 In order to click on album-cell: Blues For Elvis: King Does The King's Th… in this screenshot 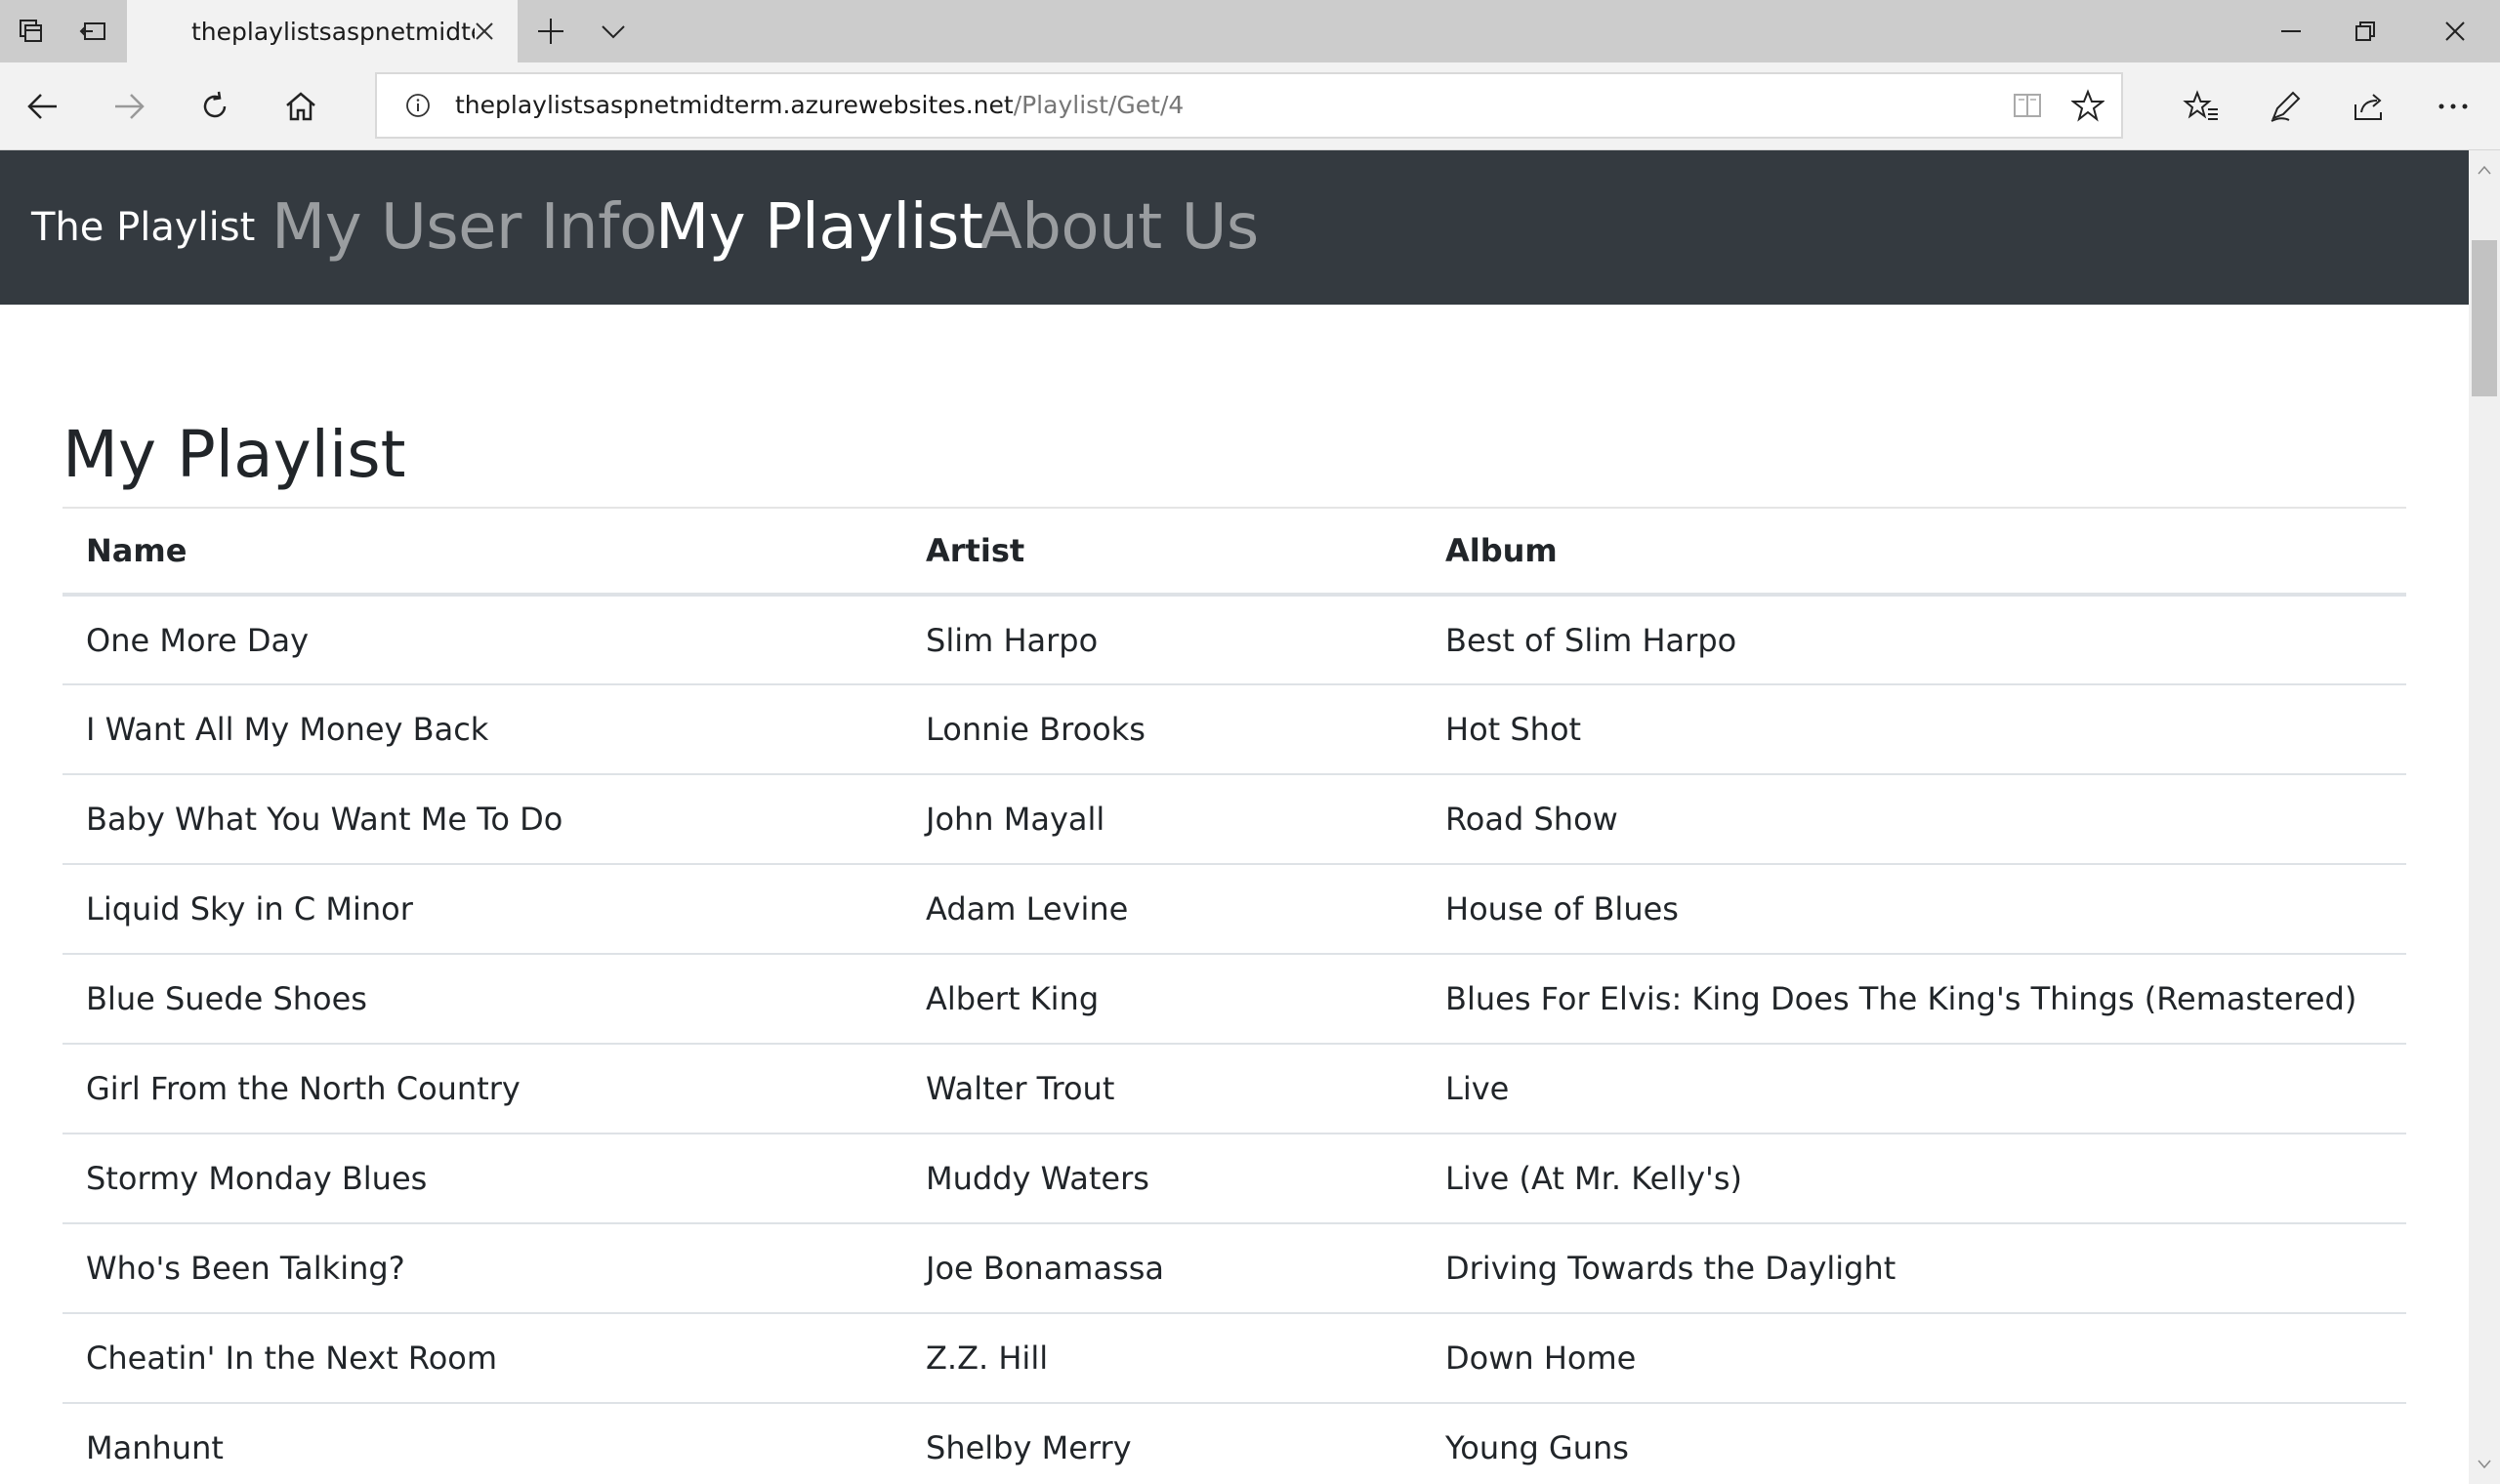, I will do `click(1914, 1000)`.